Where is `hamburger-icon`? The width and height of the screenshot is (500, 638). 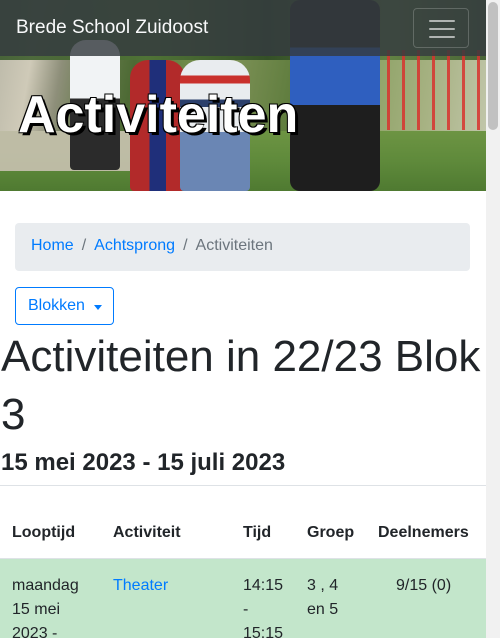 hamburger-icon is located at coordinates (442, 29).